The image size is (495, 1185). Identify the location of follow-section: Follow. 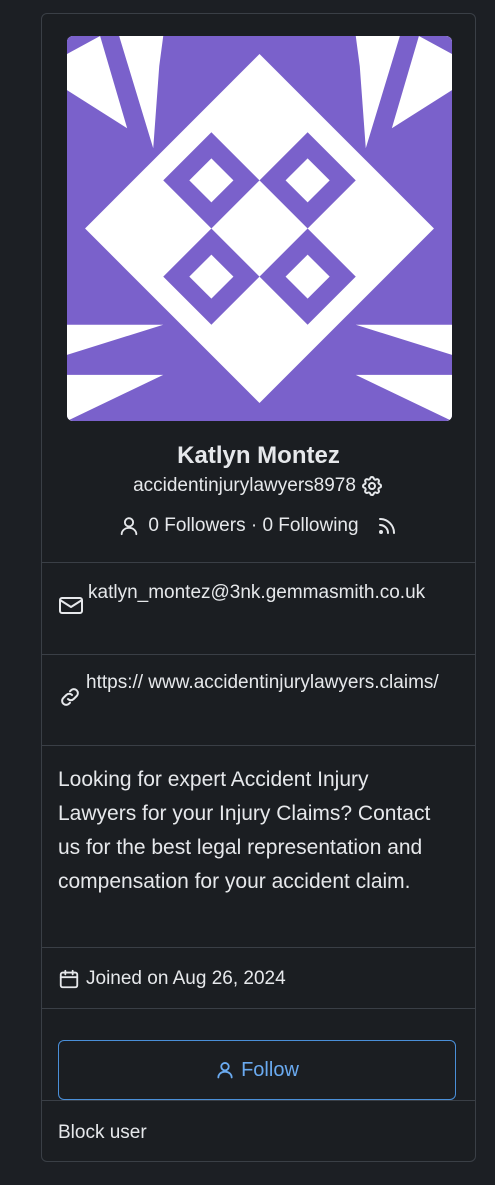
(258, 1054).